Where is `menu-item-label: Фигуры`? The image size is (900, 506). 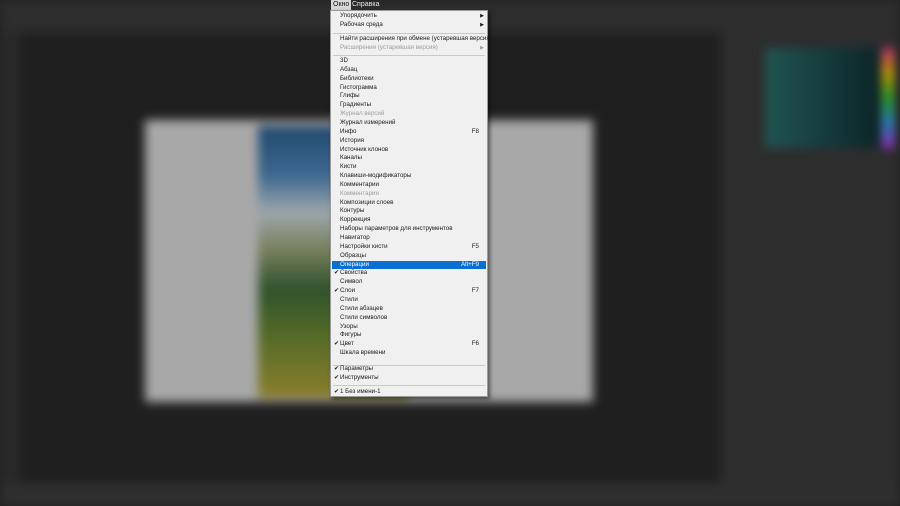
menu-item-label: Фигуры is located at coordinates (351, 335).